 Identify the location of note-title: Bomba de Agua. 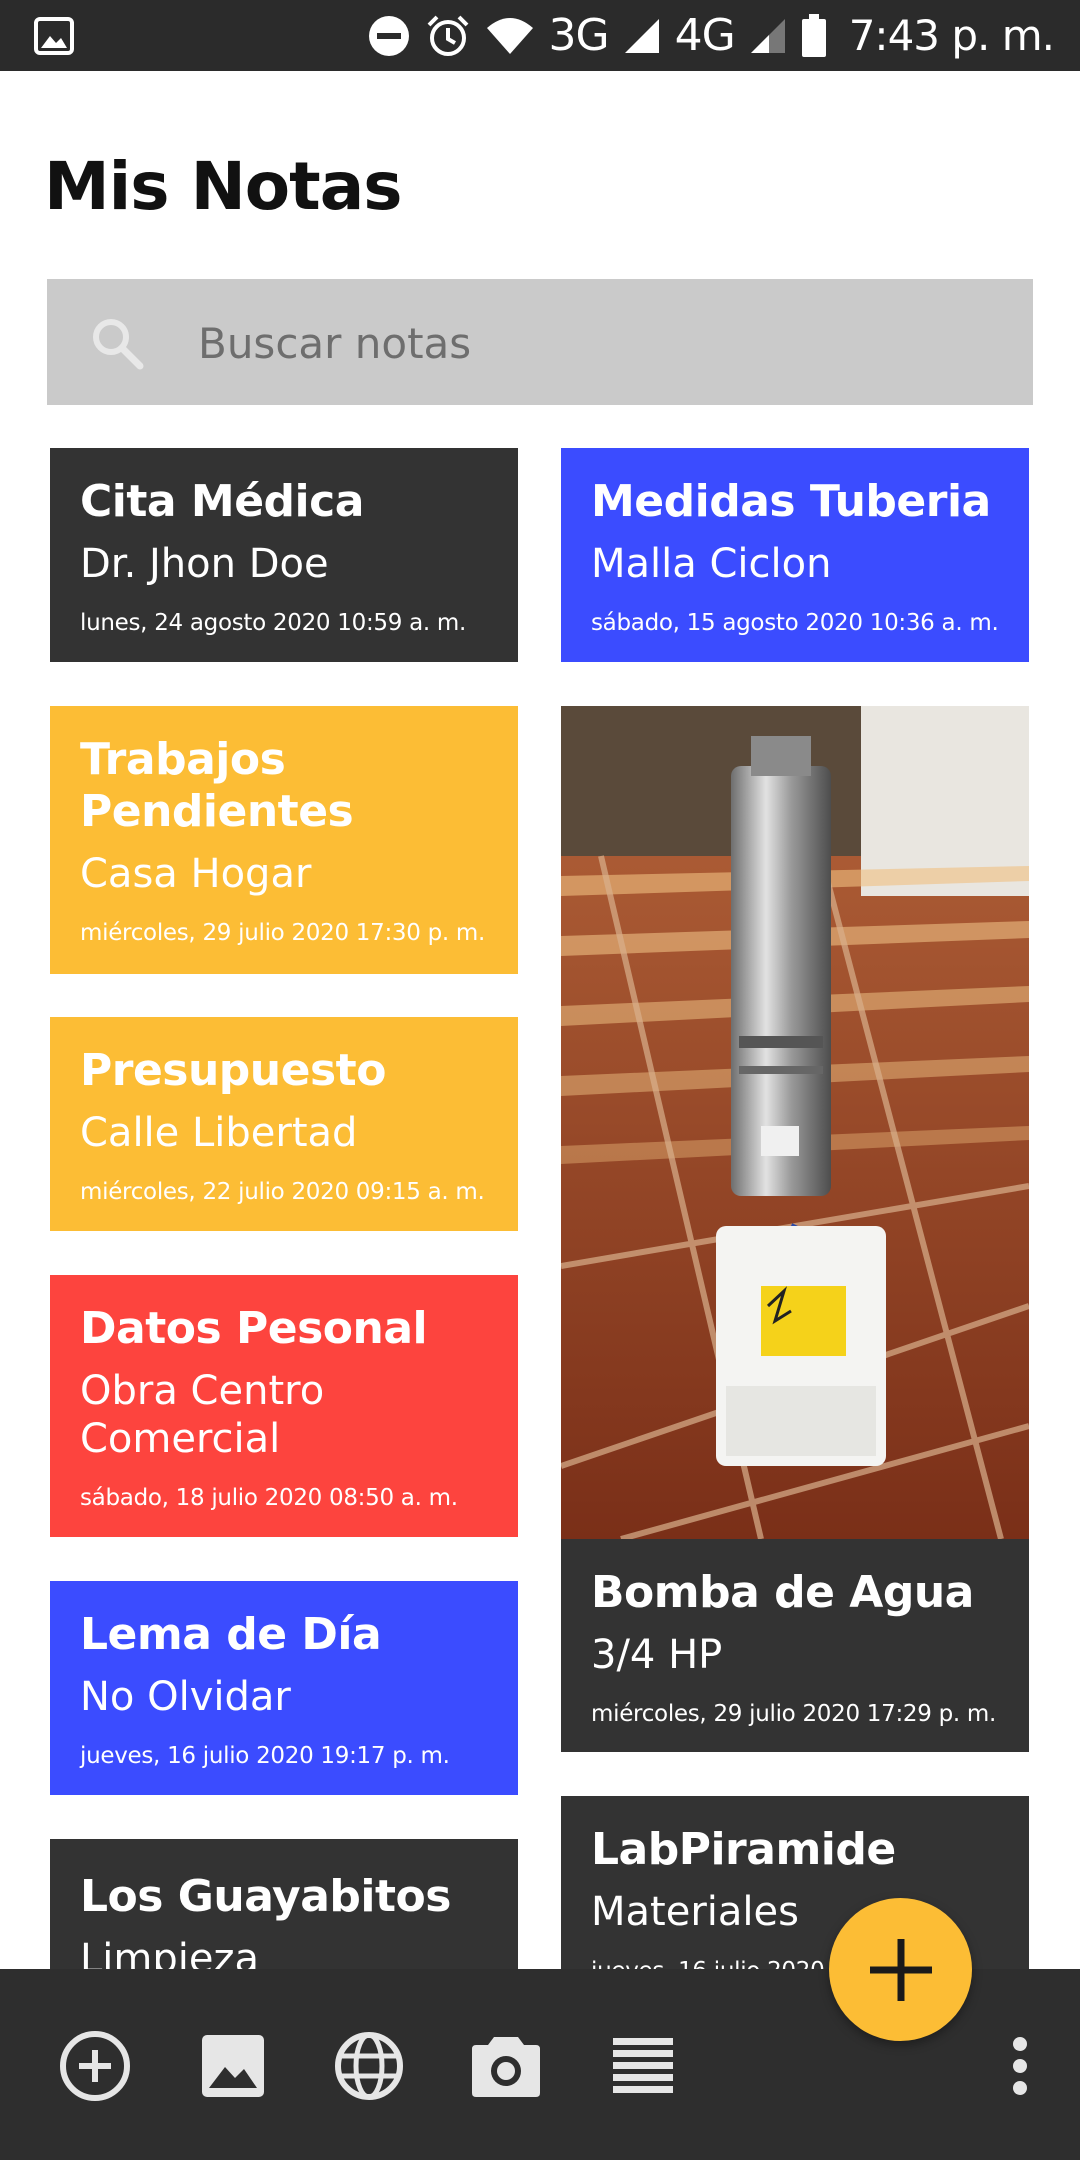
(782, 1592).